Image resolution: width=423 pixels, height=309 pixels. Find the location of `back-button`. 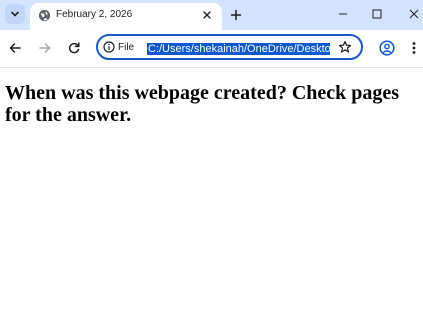

back-button is located at coordinates (15, 48).